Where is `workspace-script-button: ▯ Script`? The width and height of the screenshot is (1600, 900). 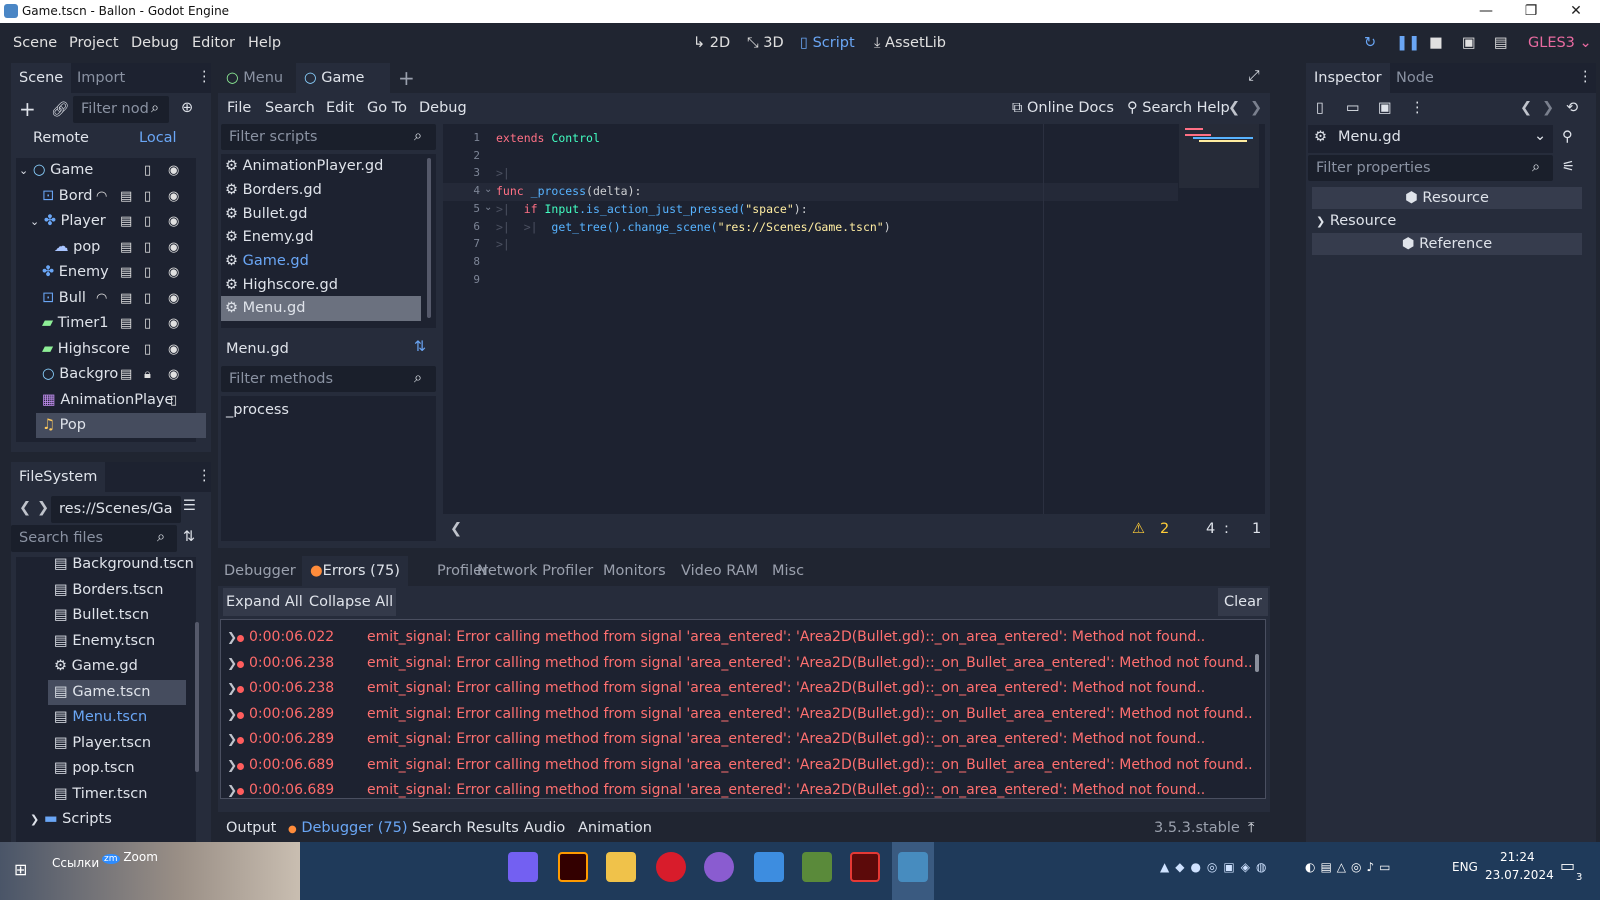
workspace-script-button: ▯ Script is located at coordinates (827, 43).